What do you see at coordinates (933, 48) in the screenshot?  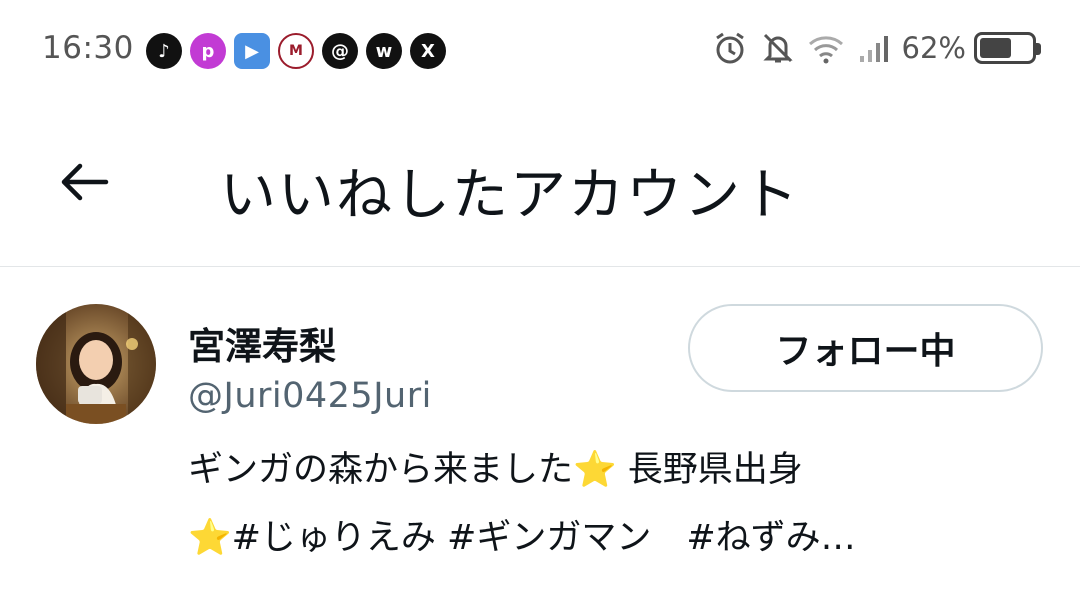 I see `battery-percent: 62%` at bounding box center [933, 48].